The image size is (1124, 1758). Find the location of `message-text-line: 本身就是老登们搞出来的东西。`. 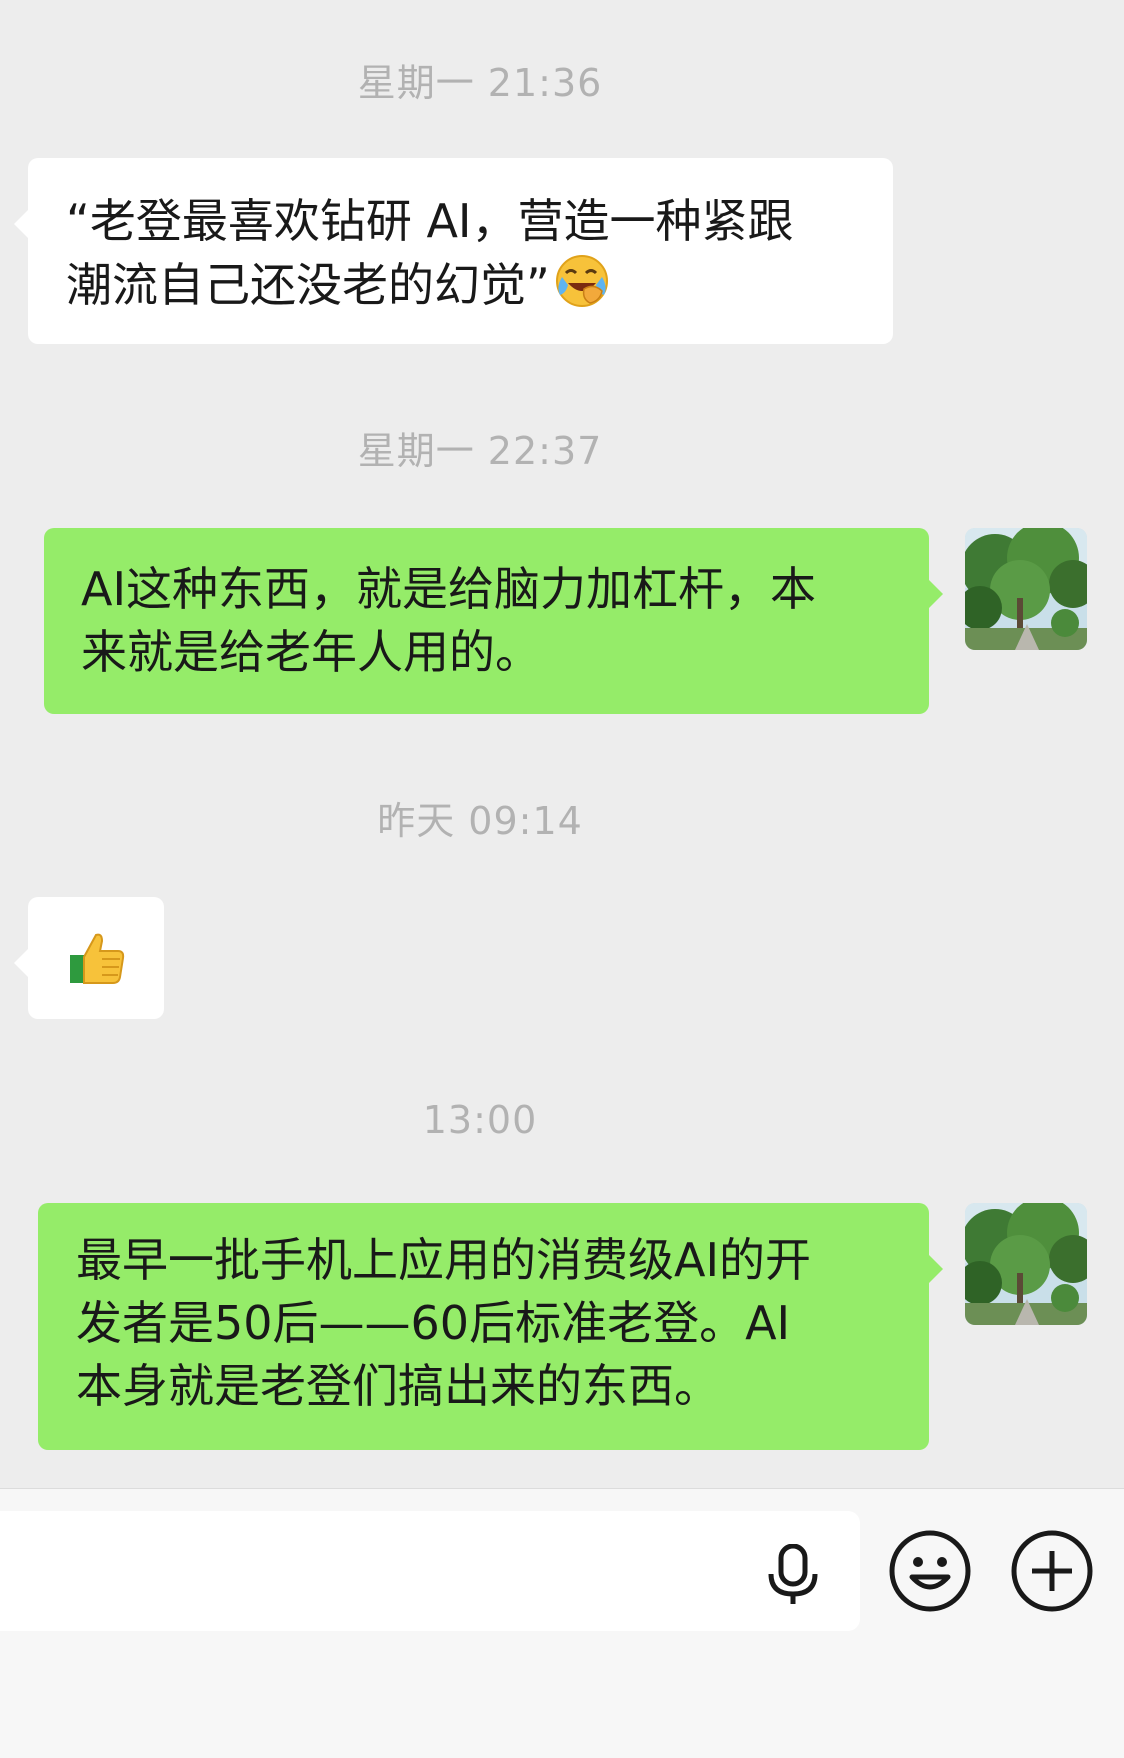

message-text-line: 本身就是老登们搞出来的东西。 is located at coordinates (398, 1386).